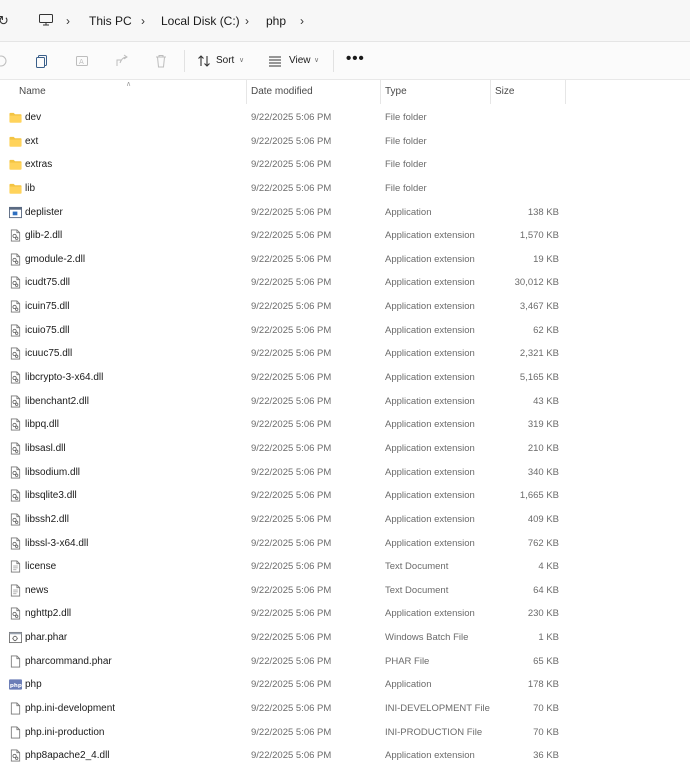  What do you see at coordinates (30, 188) in the screenshot?
I see `file-name: lib` at bounding box center [30, 188].